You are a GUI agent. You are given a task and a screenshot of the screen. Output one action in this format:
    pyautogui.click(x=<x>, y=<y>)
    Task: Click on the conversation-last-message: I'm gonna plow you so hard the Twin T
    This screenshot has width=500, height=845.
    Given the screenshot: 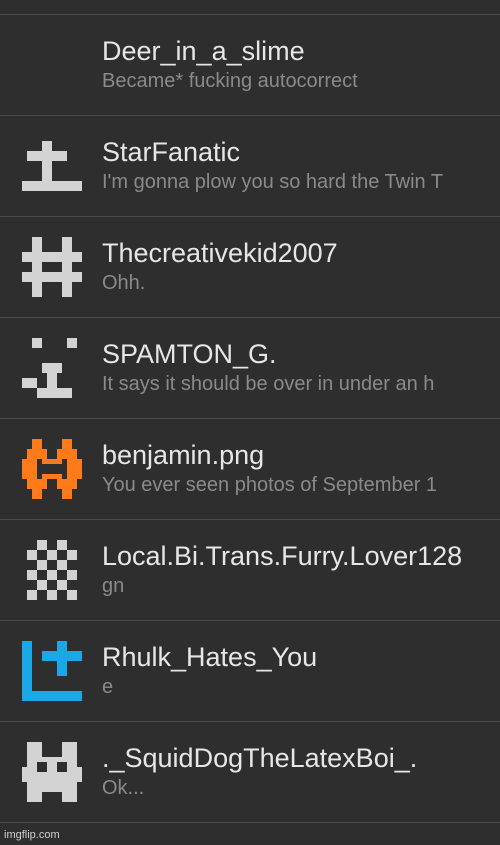 What is the action you would take?
    pyautogui.click(x=273, y=182)
    